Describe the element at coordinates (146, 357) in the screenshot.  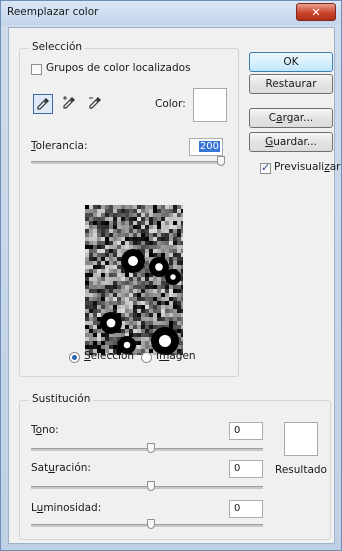
I see `radio-imagen` at that location.